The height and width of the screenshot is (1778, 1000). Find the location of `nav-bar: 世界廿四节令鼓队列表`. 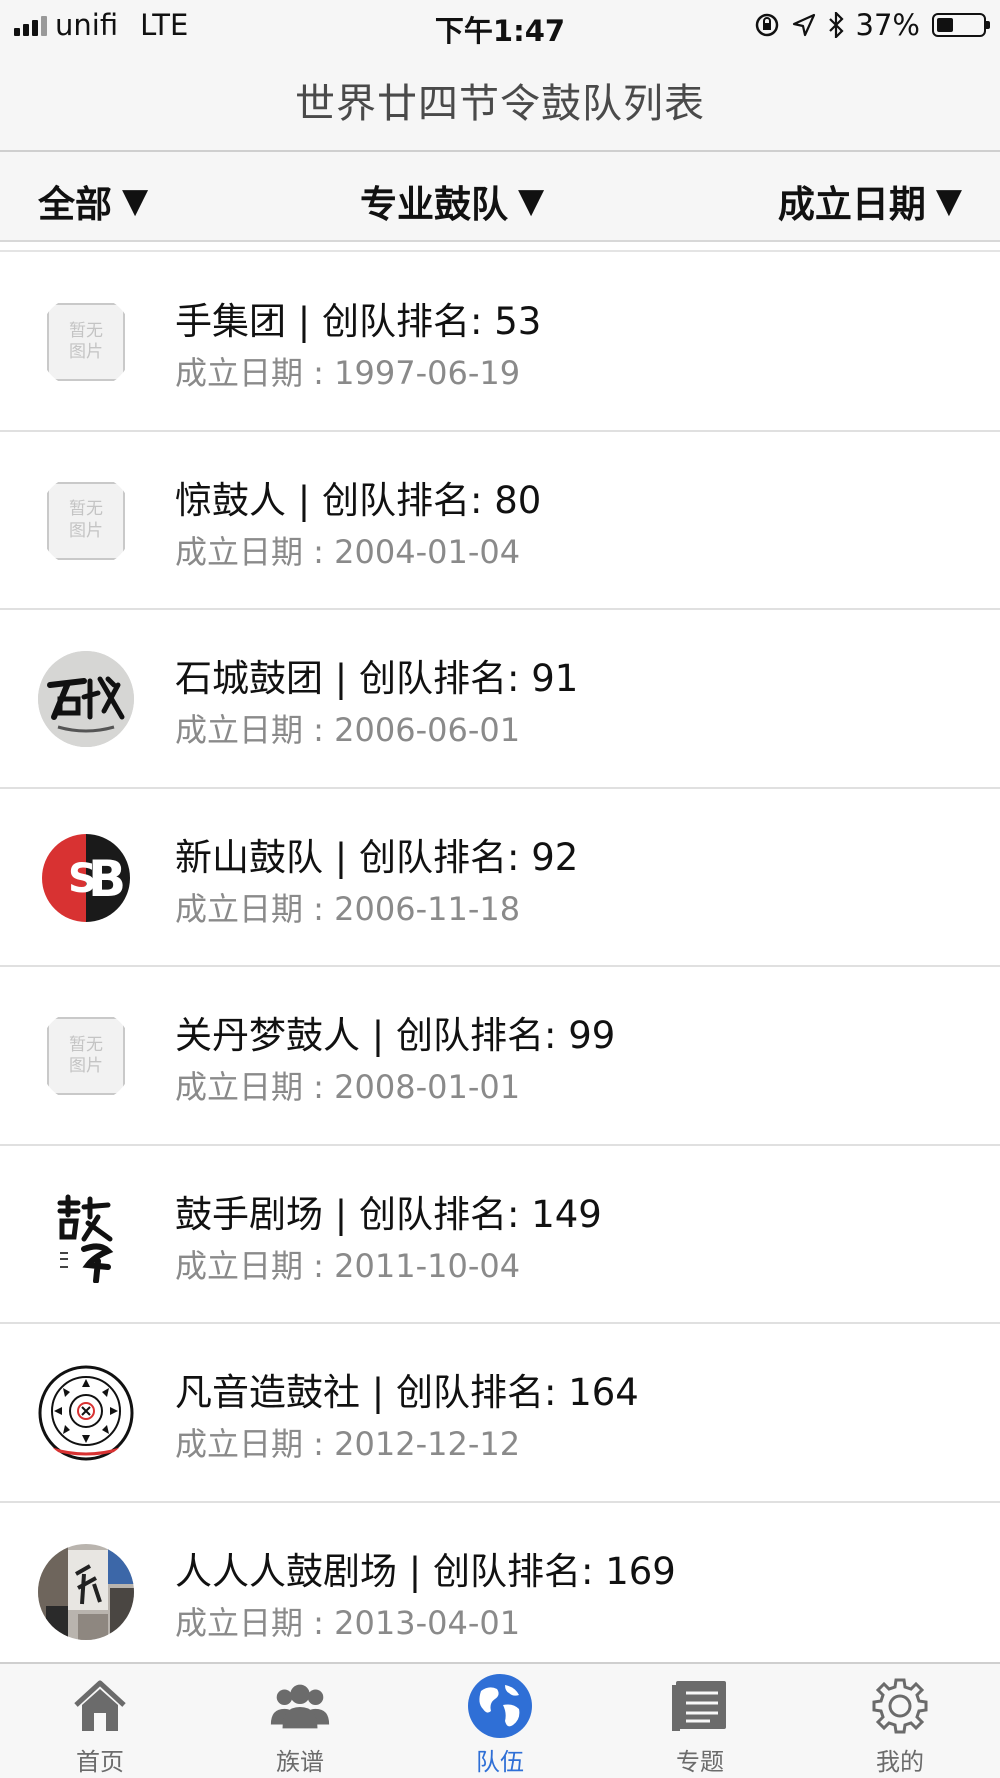

nav-bar: 世界廿四节令鼓队列表 is located at coordinates (500, 101).